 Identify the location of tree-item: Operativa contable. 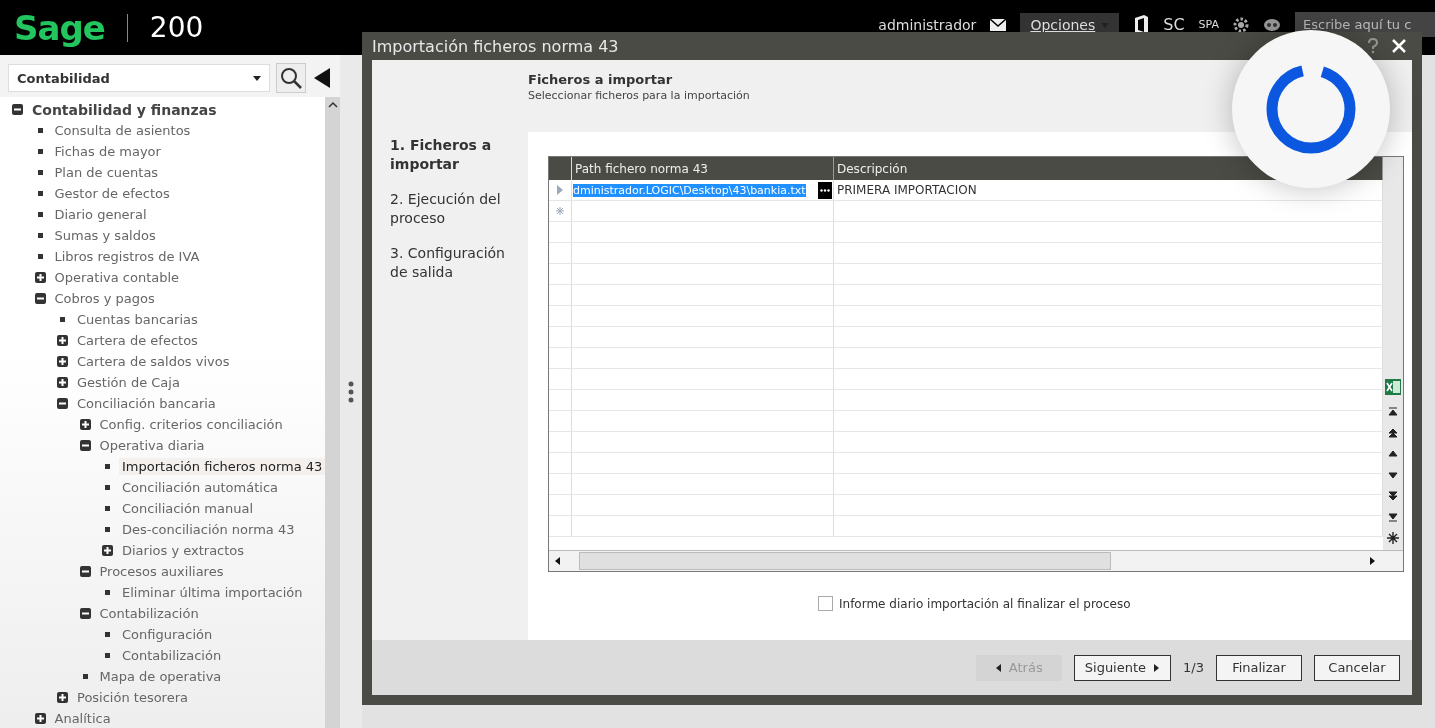
(117, 277).